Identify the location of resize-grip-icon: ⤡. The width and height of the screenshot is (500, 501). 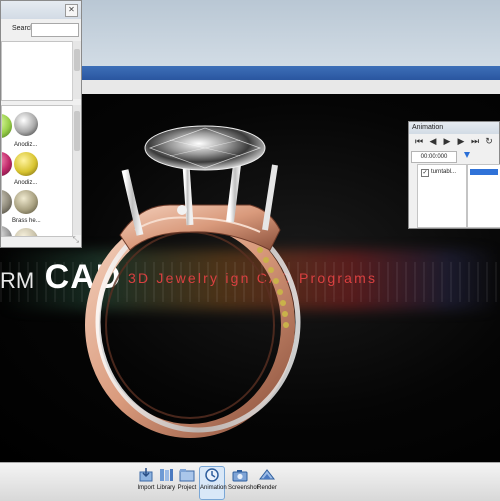
(76, 240).